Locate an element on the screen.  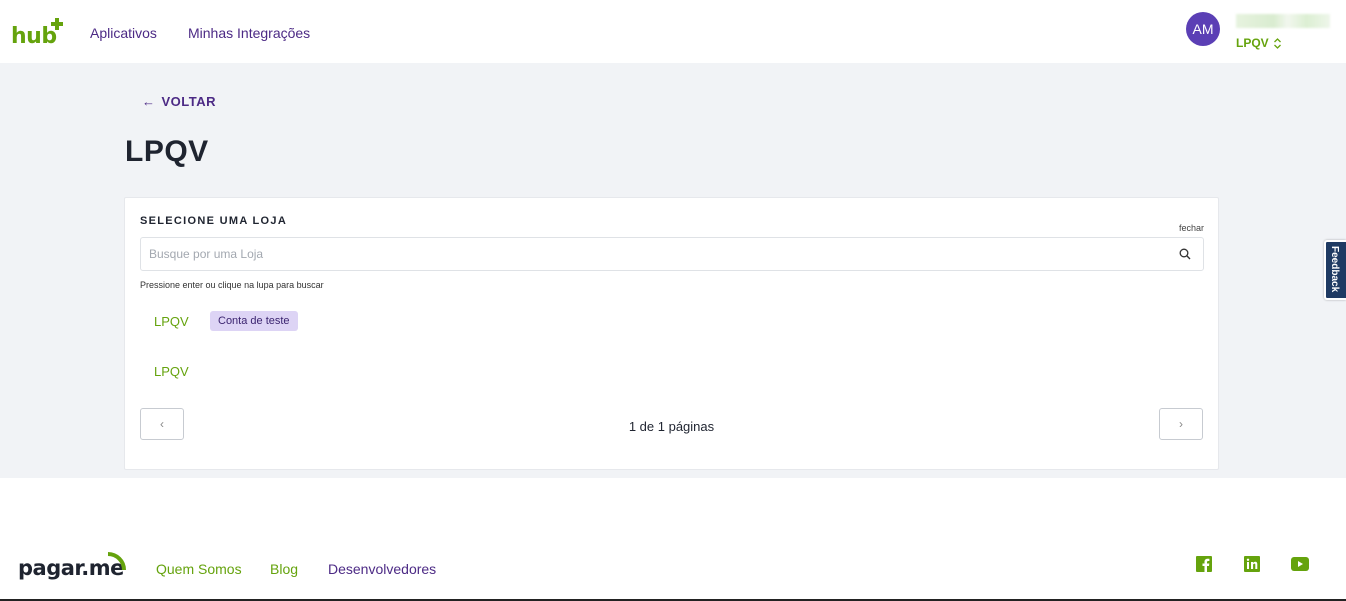
next-page-button: › is located at coordinates (1181, 424).